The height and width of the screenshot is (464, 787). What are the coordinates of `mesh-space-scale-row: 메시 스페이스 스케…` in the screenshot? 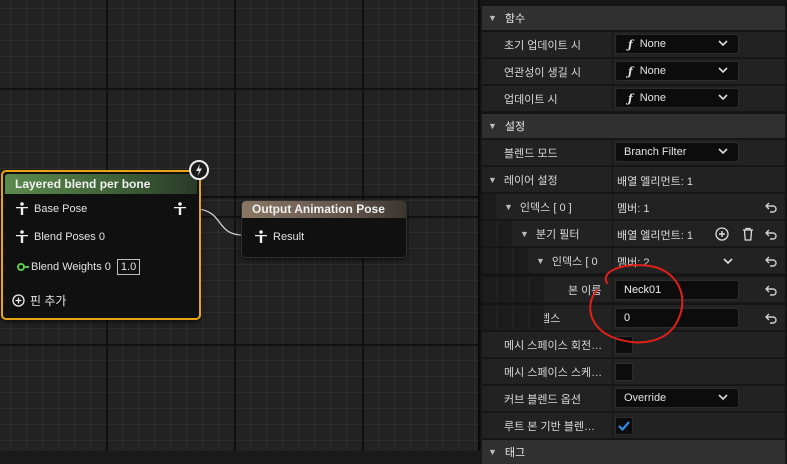 It's located at (633, 372).